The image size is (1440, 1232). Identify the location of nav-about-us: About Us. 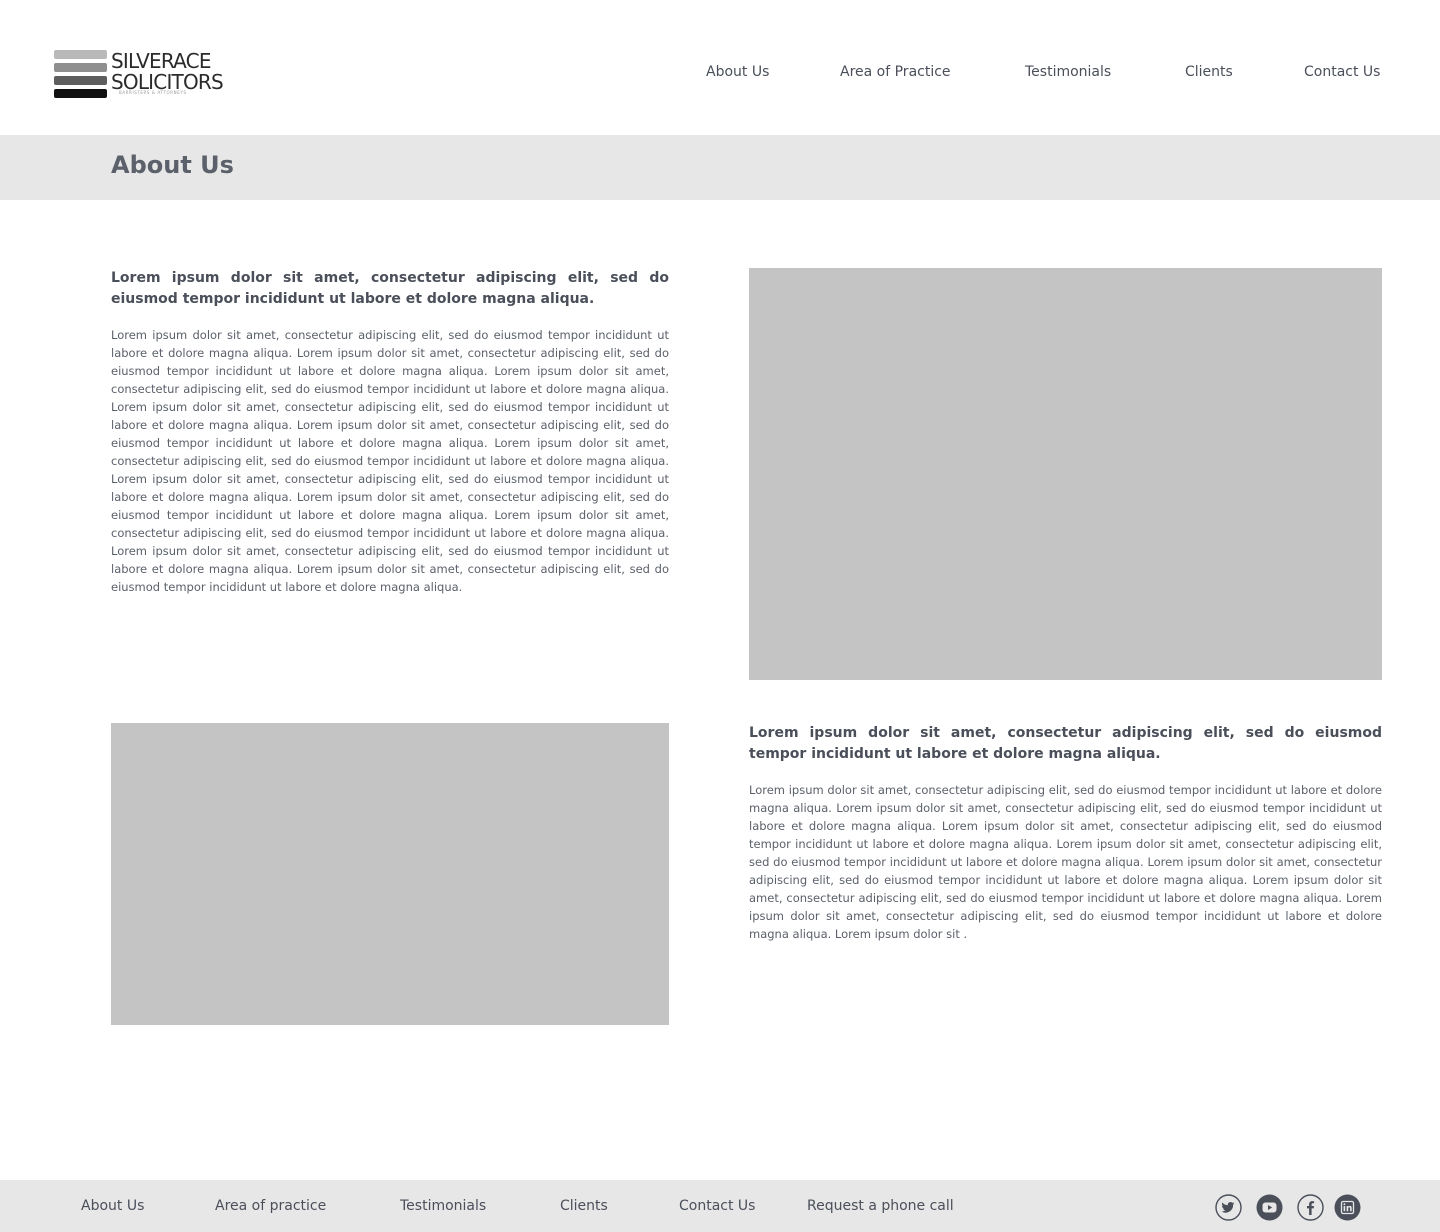
(737, 72).